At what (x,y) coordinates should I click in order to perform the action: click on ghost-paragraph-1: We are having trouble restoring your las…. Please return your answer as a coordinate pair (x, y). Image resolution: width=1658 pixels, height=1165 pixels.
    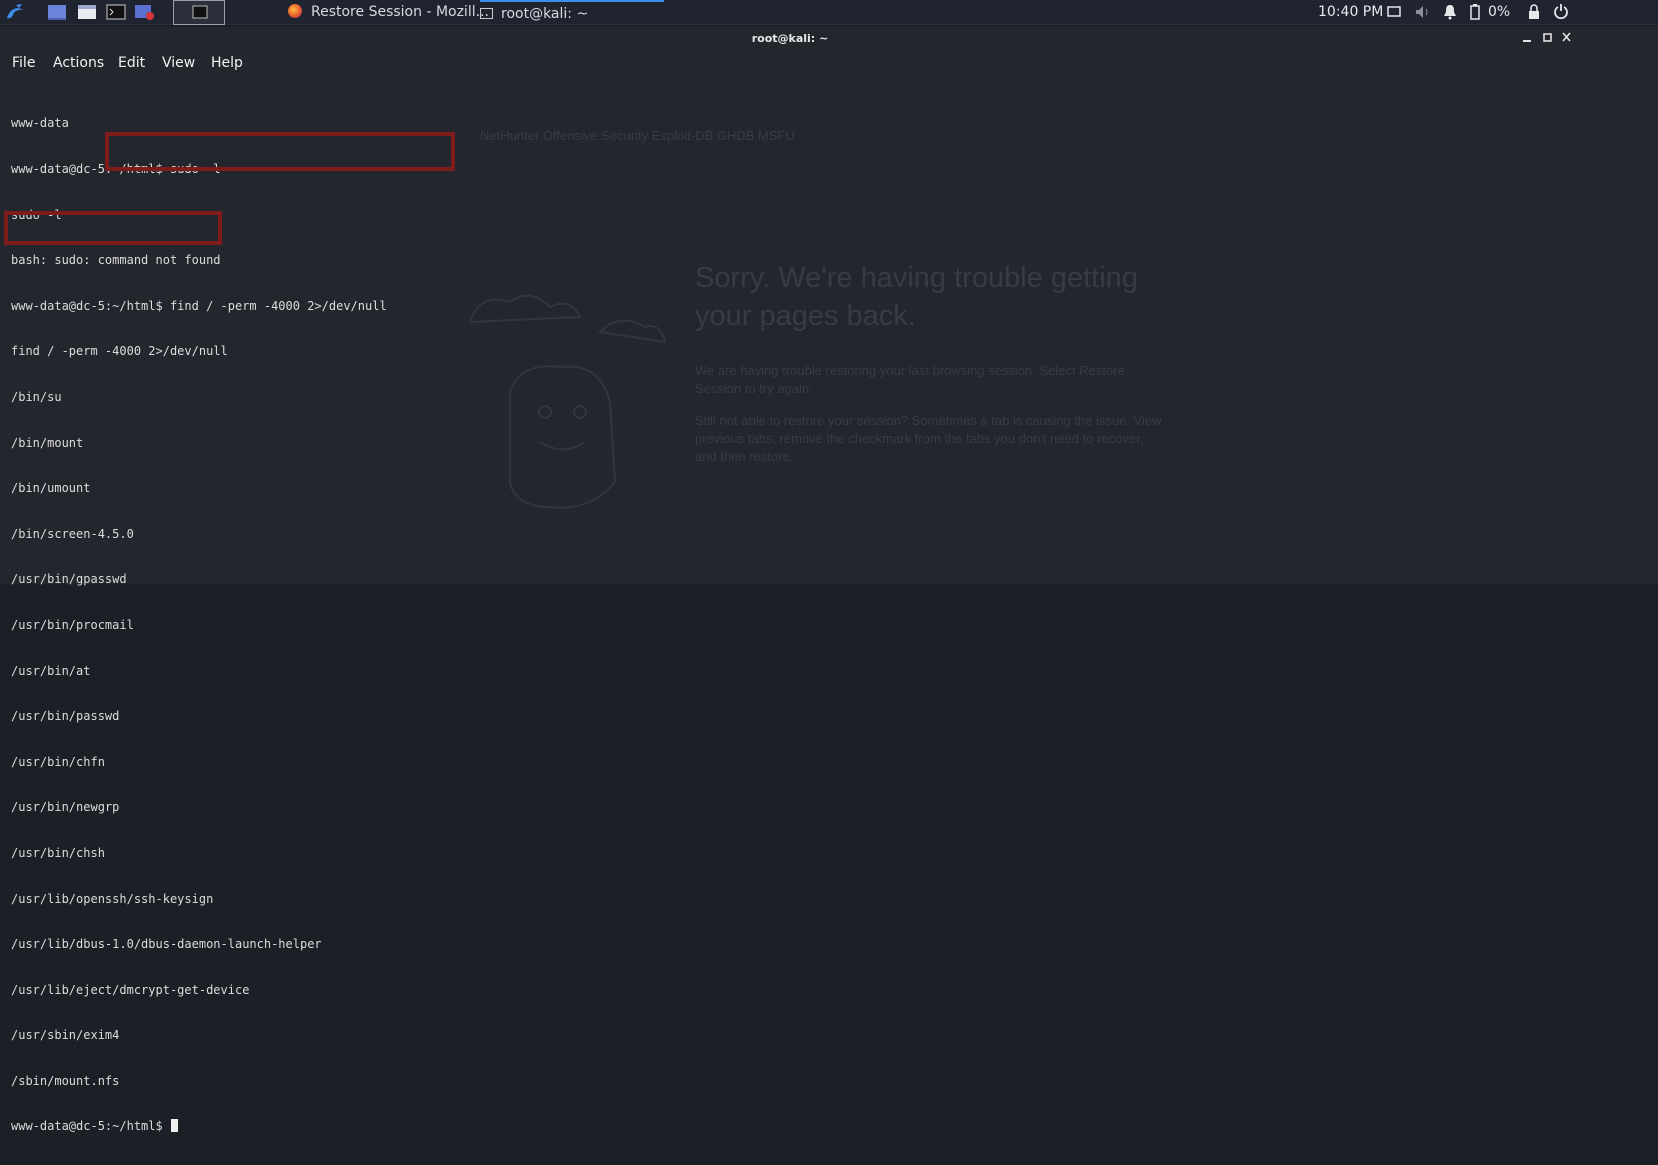
    Looking at the image, I should click on (910, 379).